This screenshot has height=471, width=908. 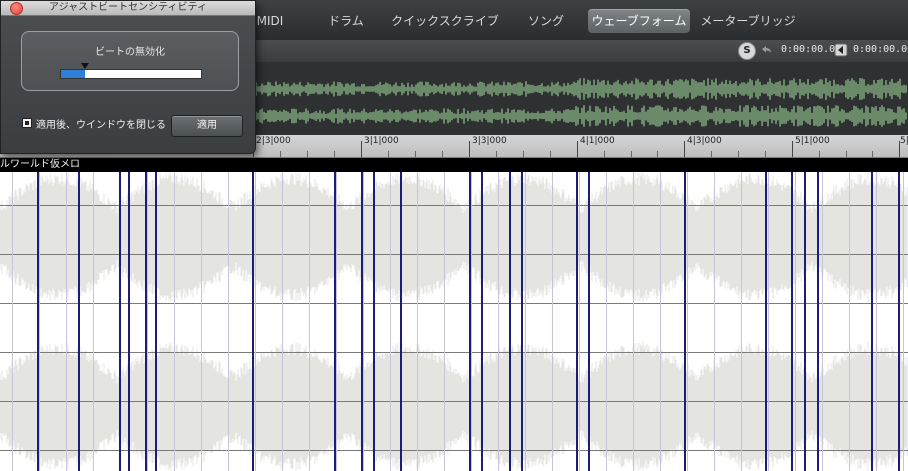 I want to click on beat-sensitivity-slider, so click(x=131, y=71).